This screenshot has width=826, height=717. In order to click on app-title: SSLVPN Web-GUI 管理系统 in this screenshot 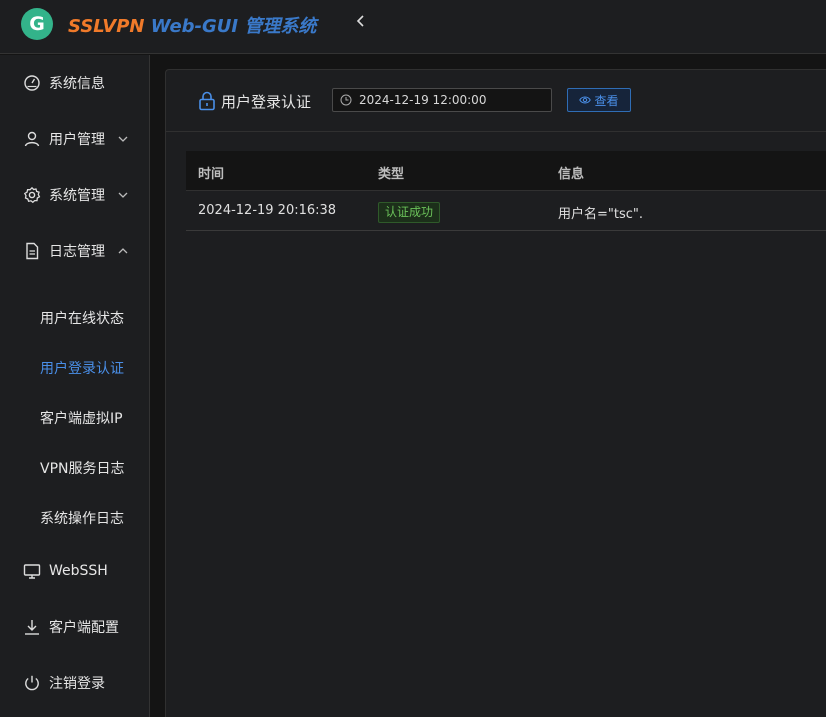, I will do `click(192, 25)`.